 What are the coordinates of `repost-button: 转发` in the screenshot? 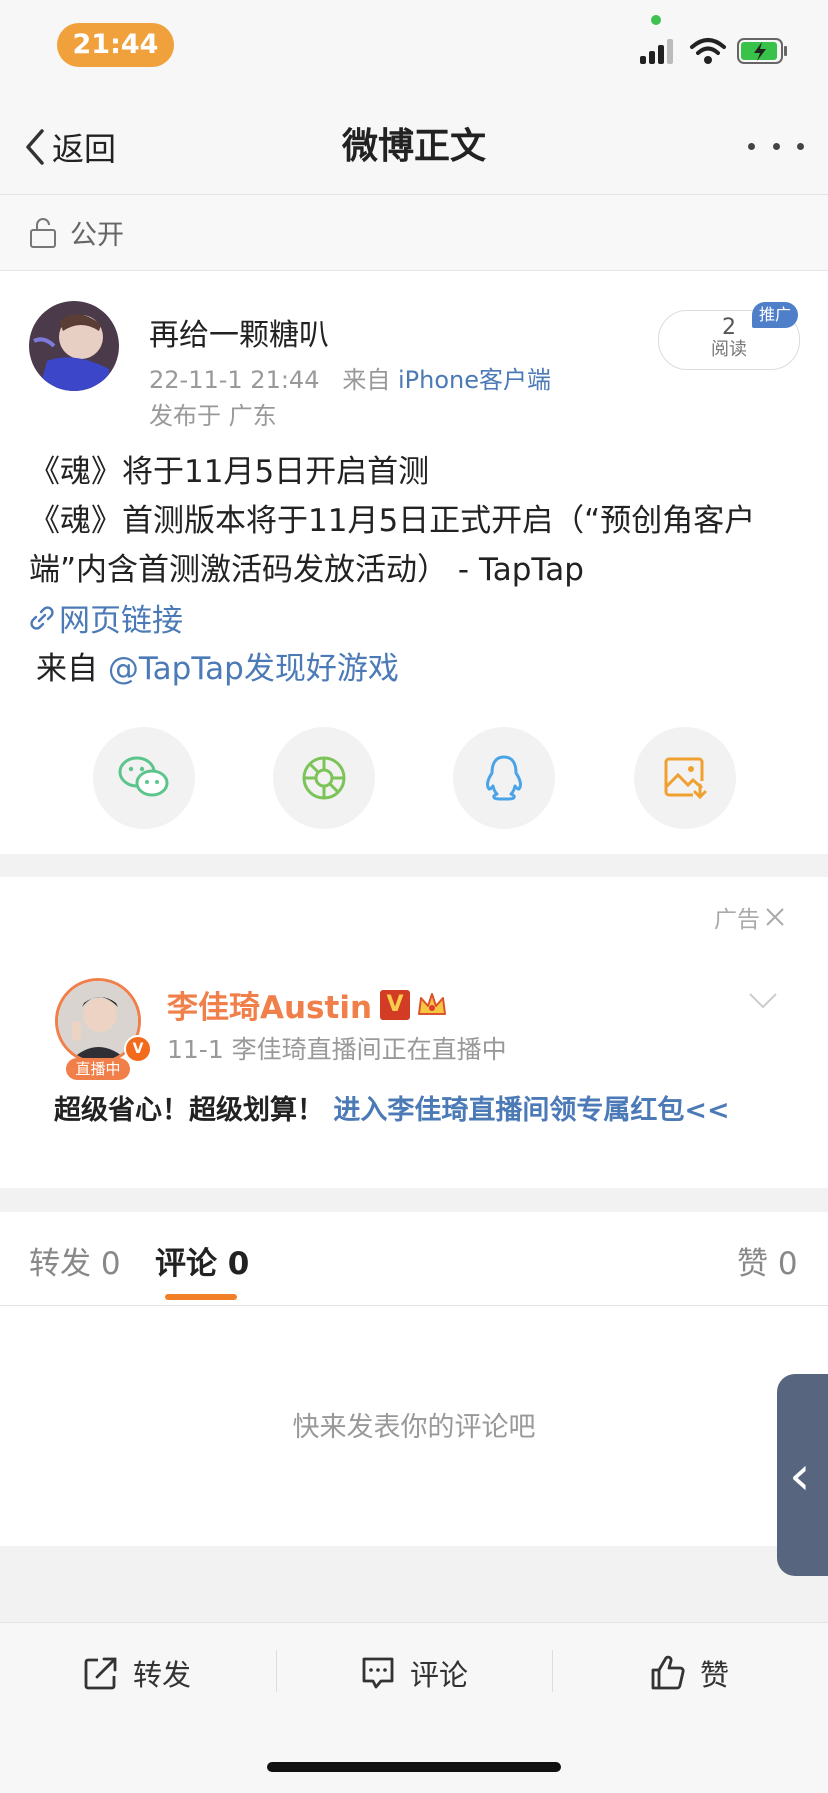 It's located at (137, 1673).